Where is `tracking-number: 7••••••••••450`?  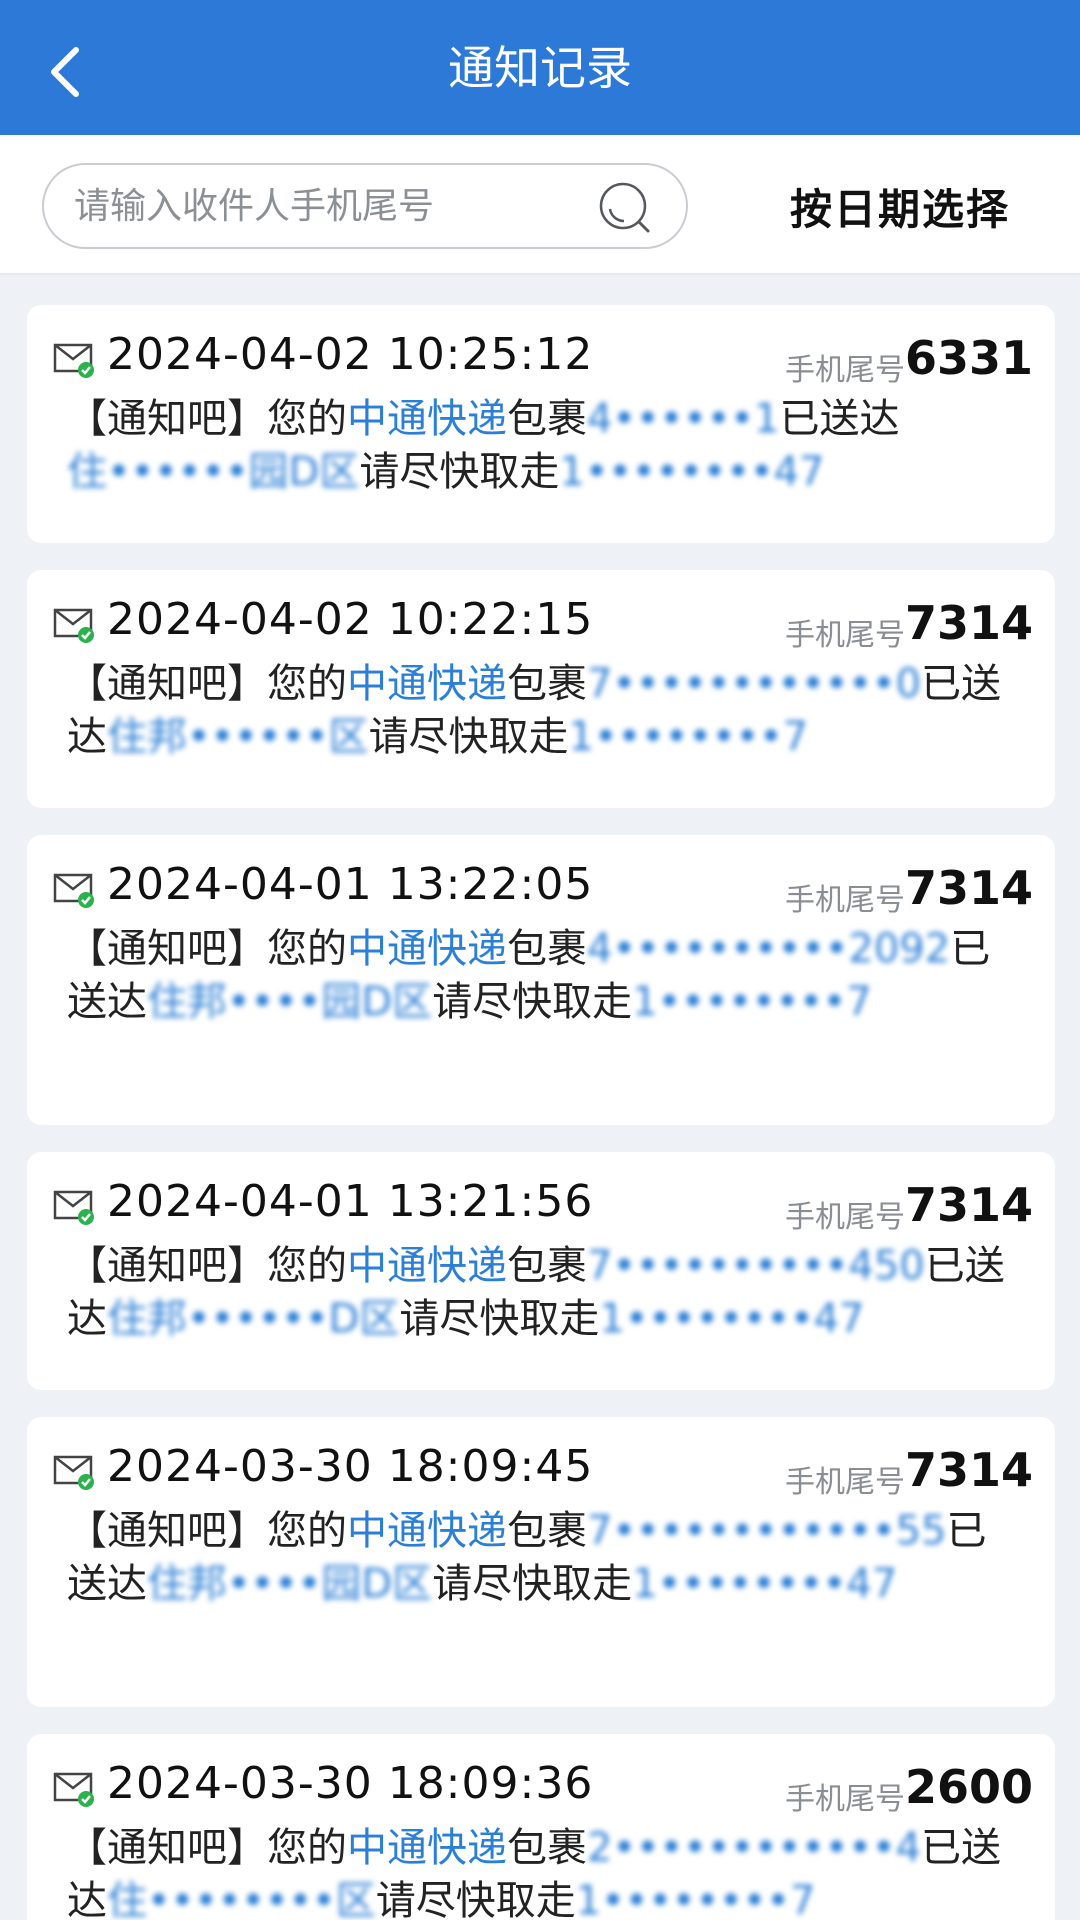
tracking-number: 7••••••••••450 is located at coordinates (756, 1266).